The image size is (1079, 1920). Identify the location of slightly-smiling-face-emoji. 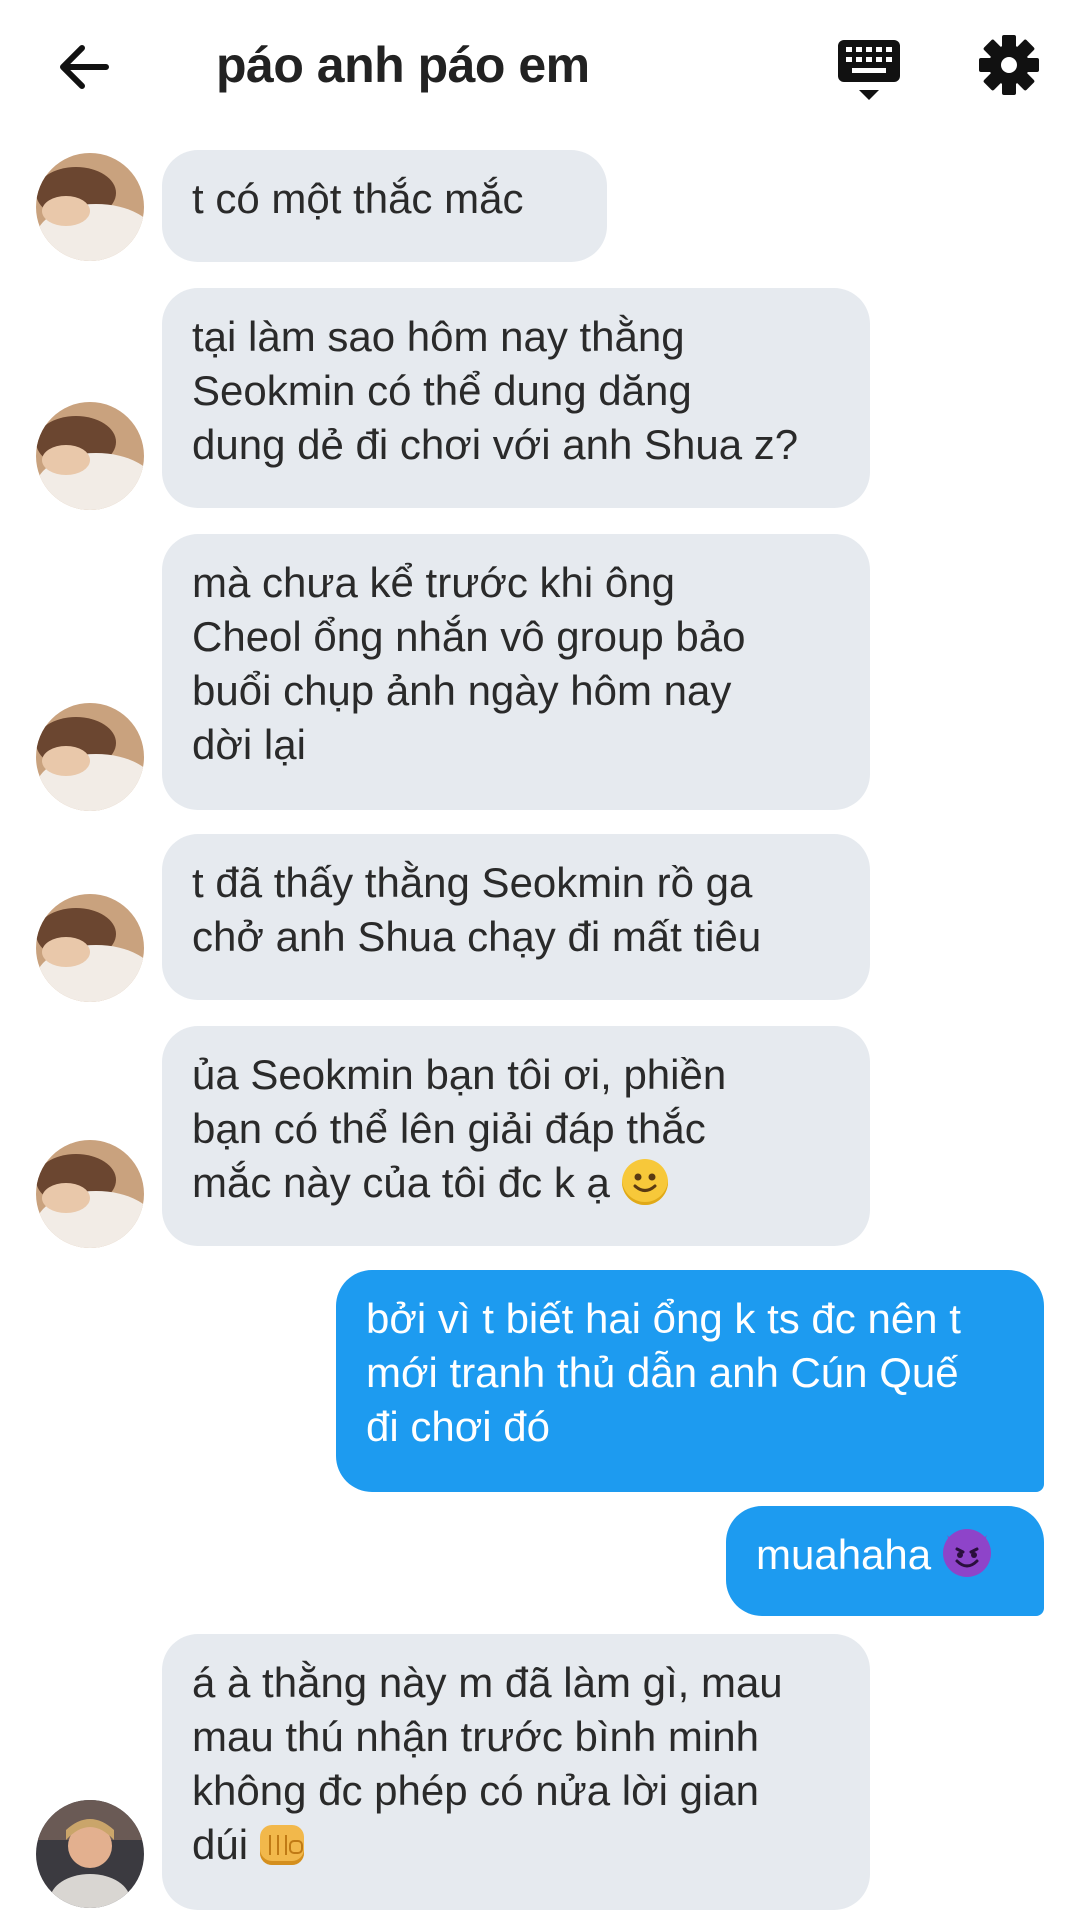
(644, 1182).